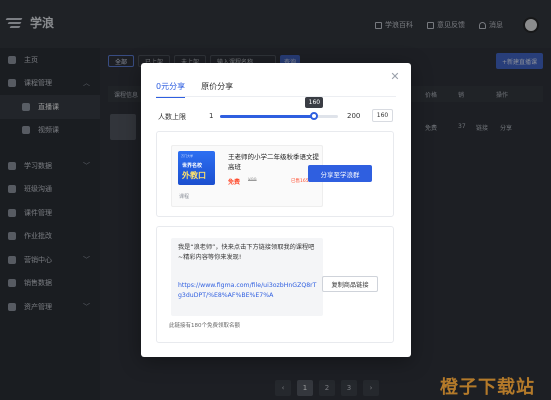 This screenshot has width=551, height=400. I want to click on limit-input: 160, so click(382, 115).